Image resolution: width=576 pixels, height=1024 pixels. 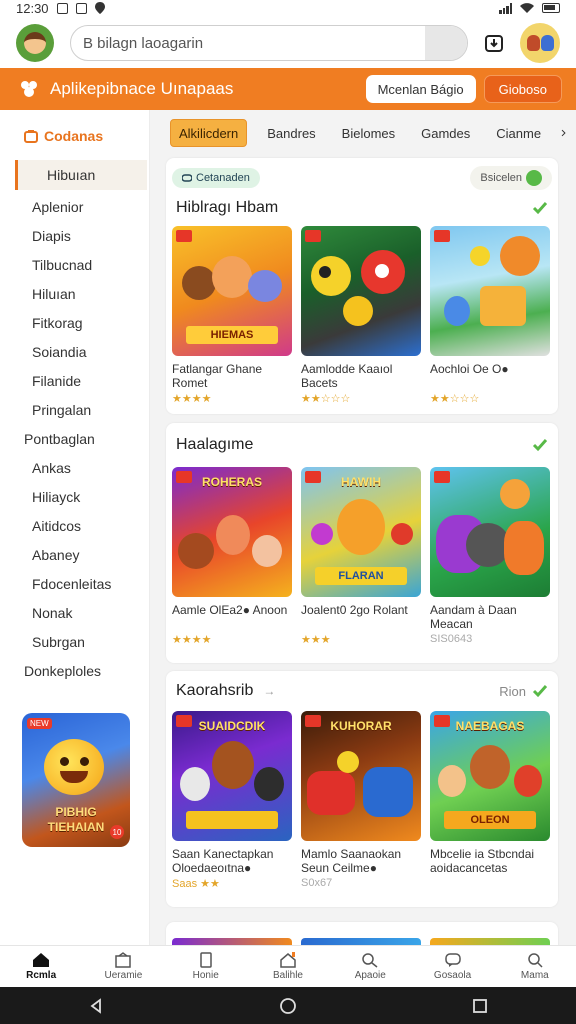 I want to click on search-button, so click(x=446, y=43).